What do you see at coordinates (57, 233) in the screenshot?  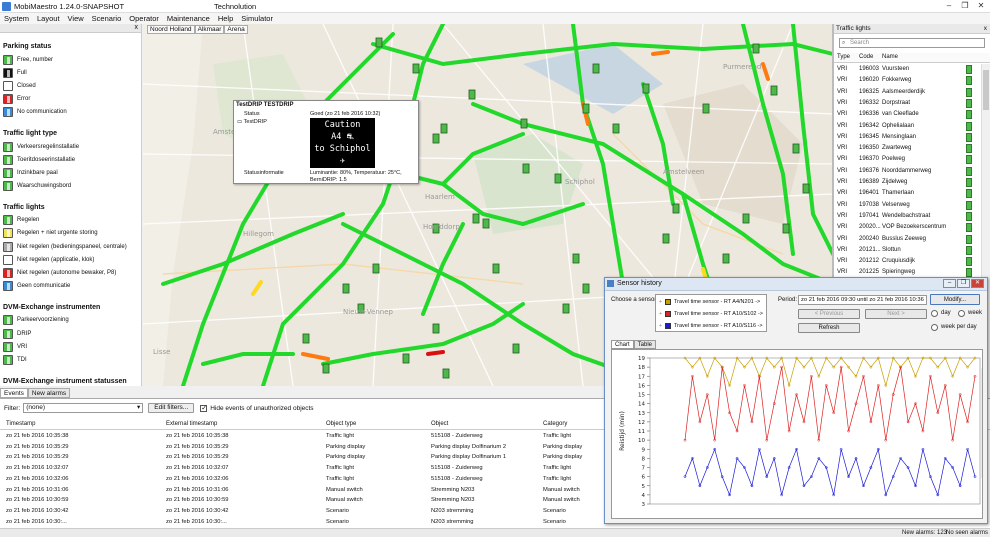 I see `legend-item-label: Regelen + niet urgente storing` at bounding box center [57, 233].